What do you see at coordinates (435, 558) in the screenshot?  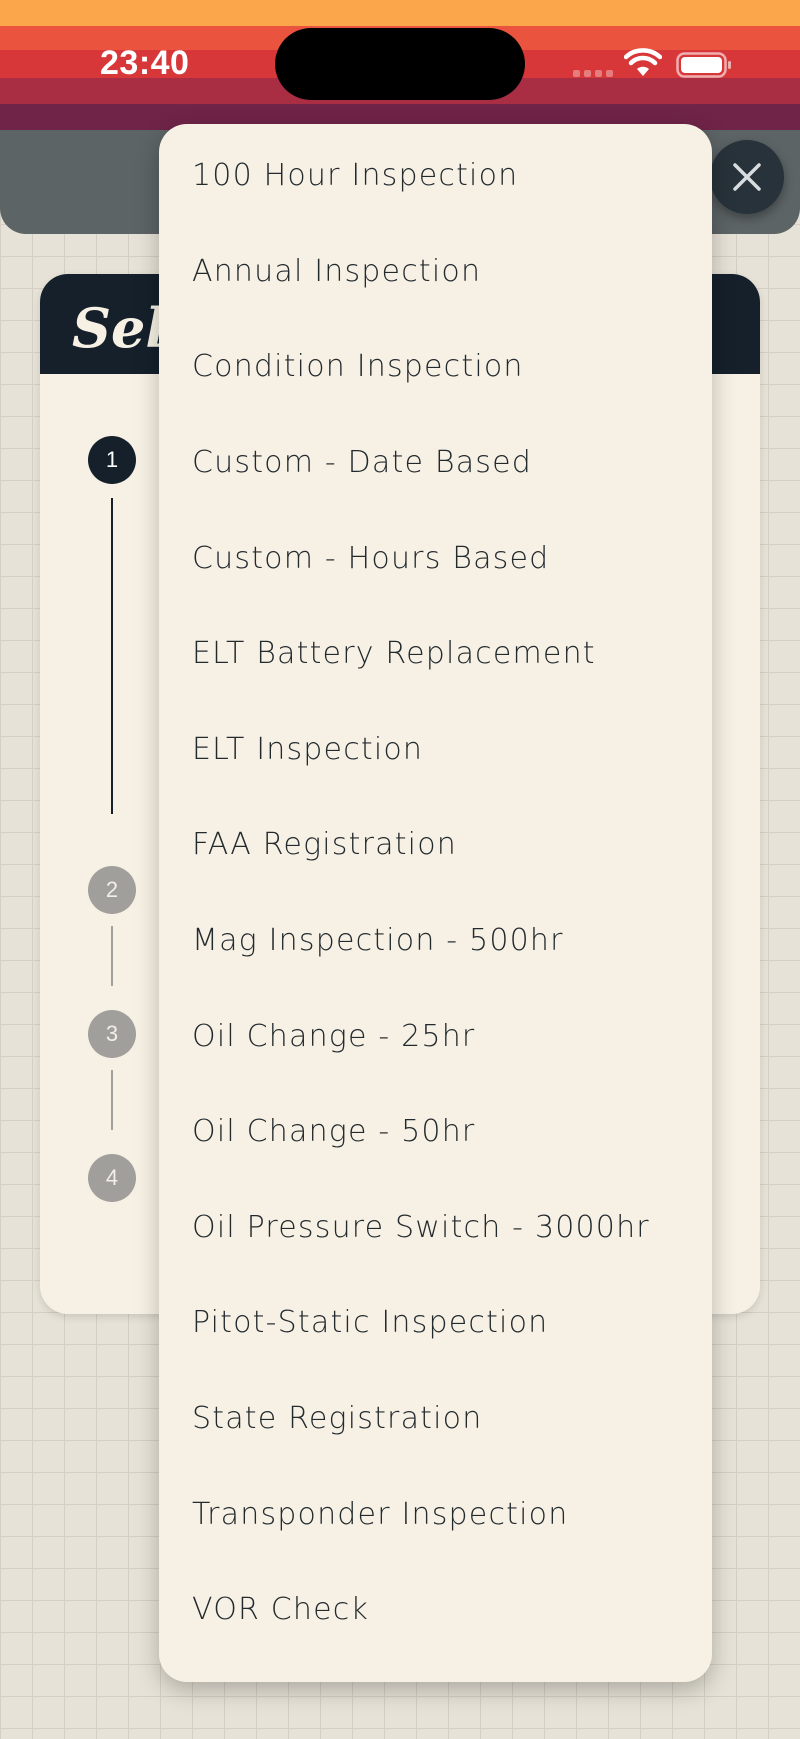 I see `dropdown-option: Custom - Hours Based` at bounding box center [435, 558].